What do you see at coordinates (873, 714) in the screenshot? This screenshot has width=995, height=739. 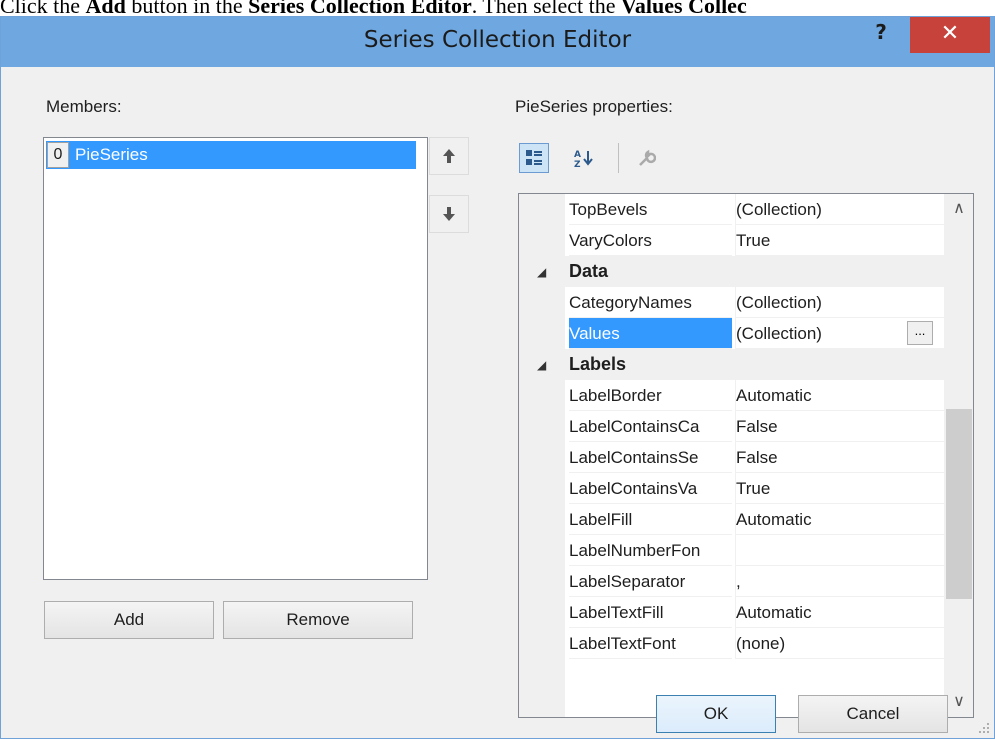 I see `cancel-button: Cancel` at bounding box center [873, 714].